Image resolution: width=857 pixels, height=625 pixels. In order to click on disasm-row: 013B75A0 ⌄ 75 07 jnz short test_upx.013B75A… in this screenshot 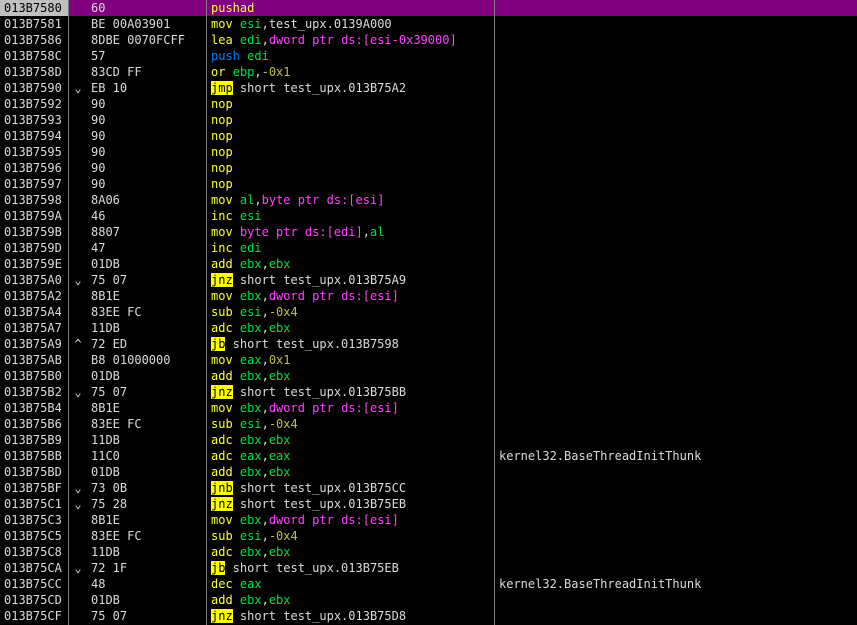, I will do `click(428, 280)`.